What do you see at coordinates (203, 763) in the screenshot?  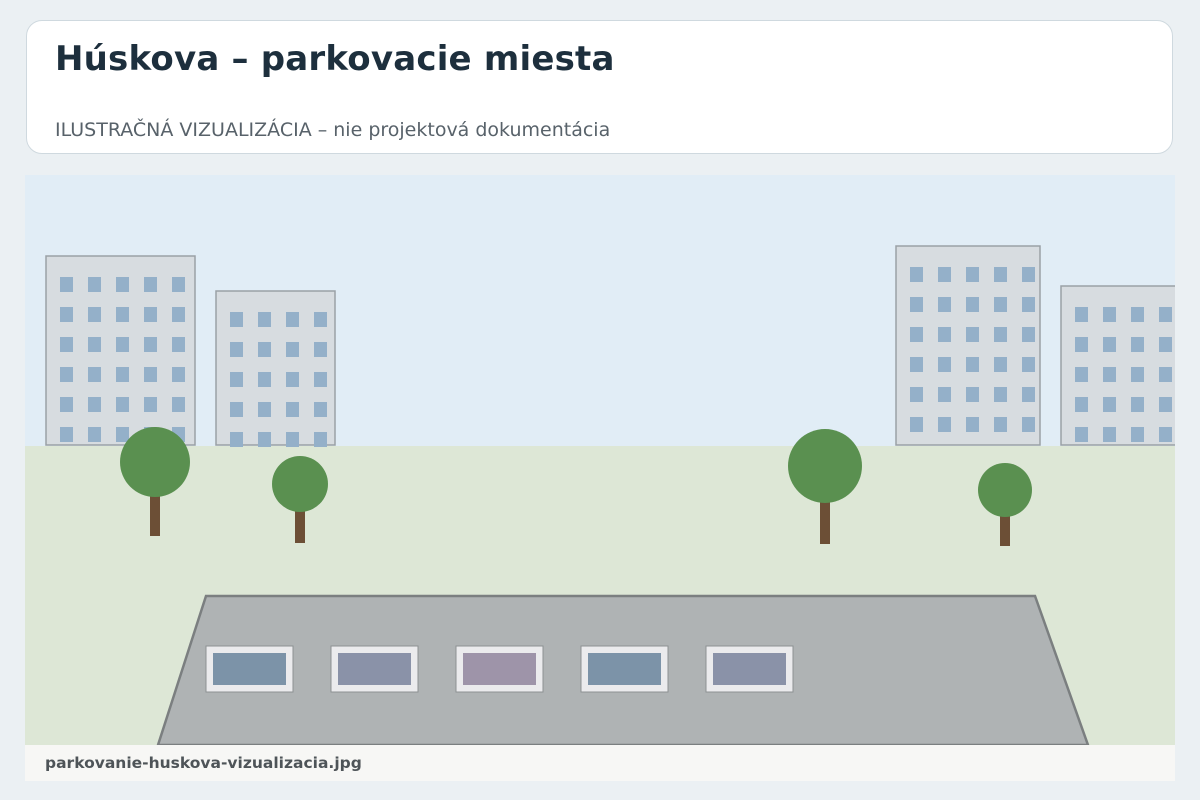 I see `image-filename: parkovanie-huskova-vizualizacia.jpg` at bounding box center [203, 763].